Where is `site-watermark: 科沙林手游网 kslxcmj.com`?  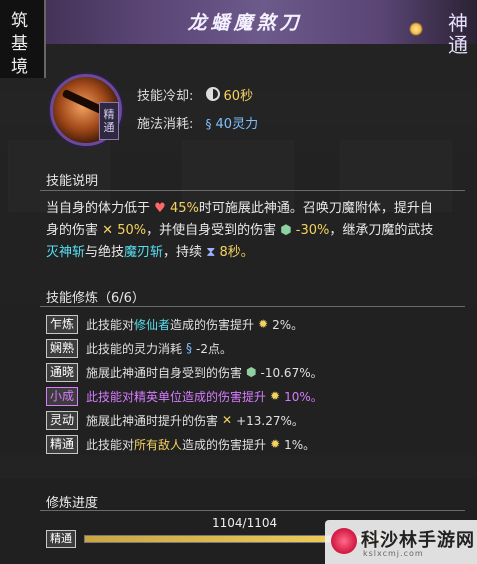 site-watermark: 科沙林手游网 kslxcmj.com is located at coordinates (401, 542).